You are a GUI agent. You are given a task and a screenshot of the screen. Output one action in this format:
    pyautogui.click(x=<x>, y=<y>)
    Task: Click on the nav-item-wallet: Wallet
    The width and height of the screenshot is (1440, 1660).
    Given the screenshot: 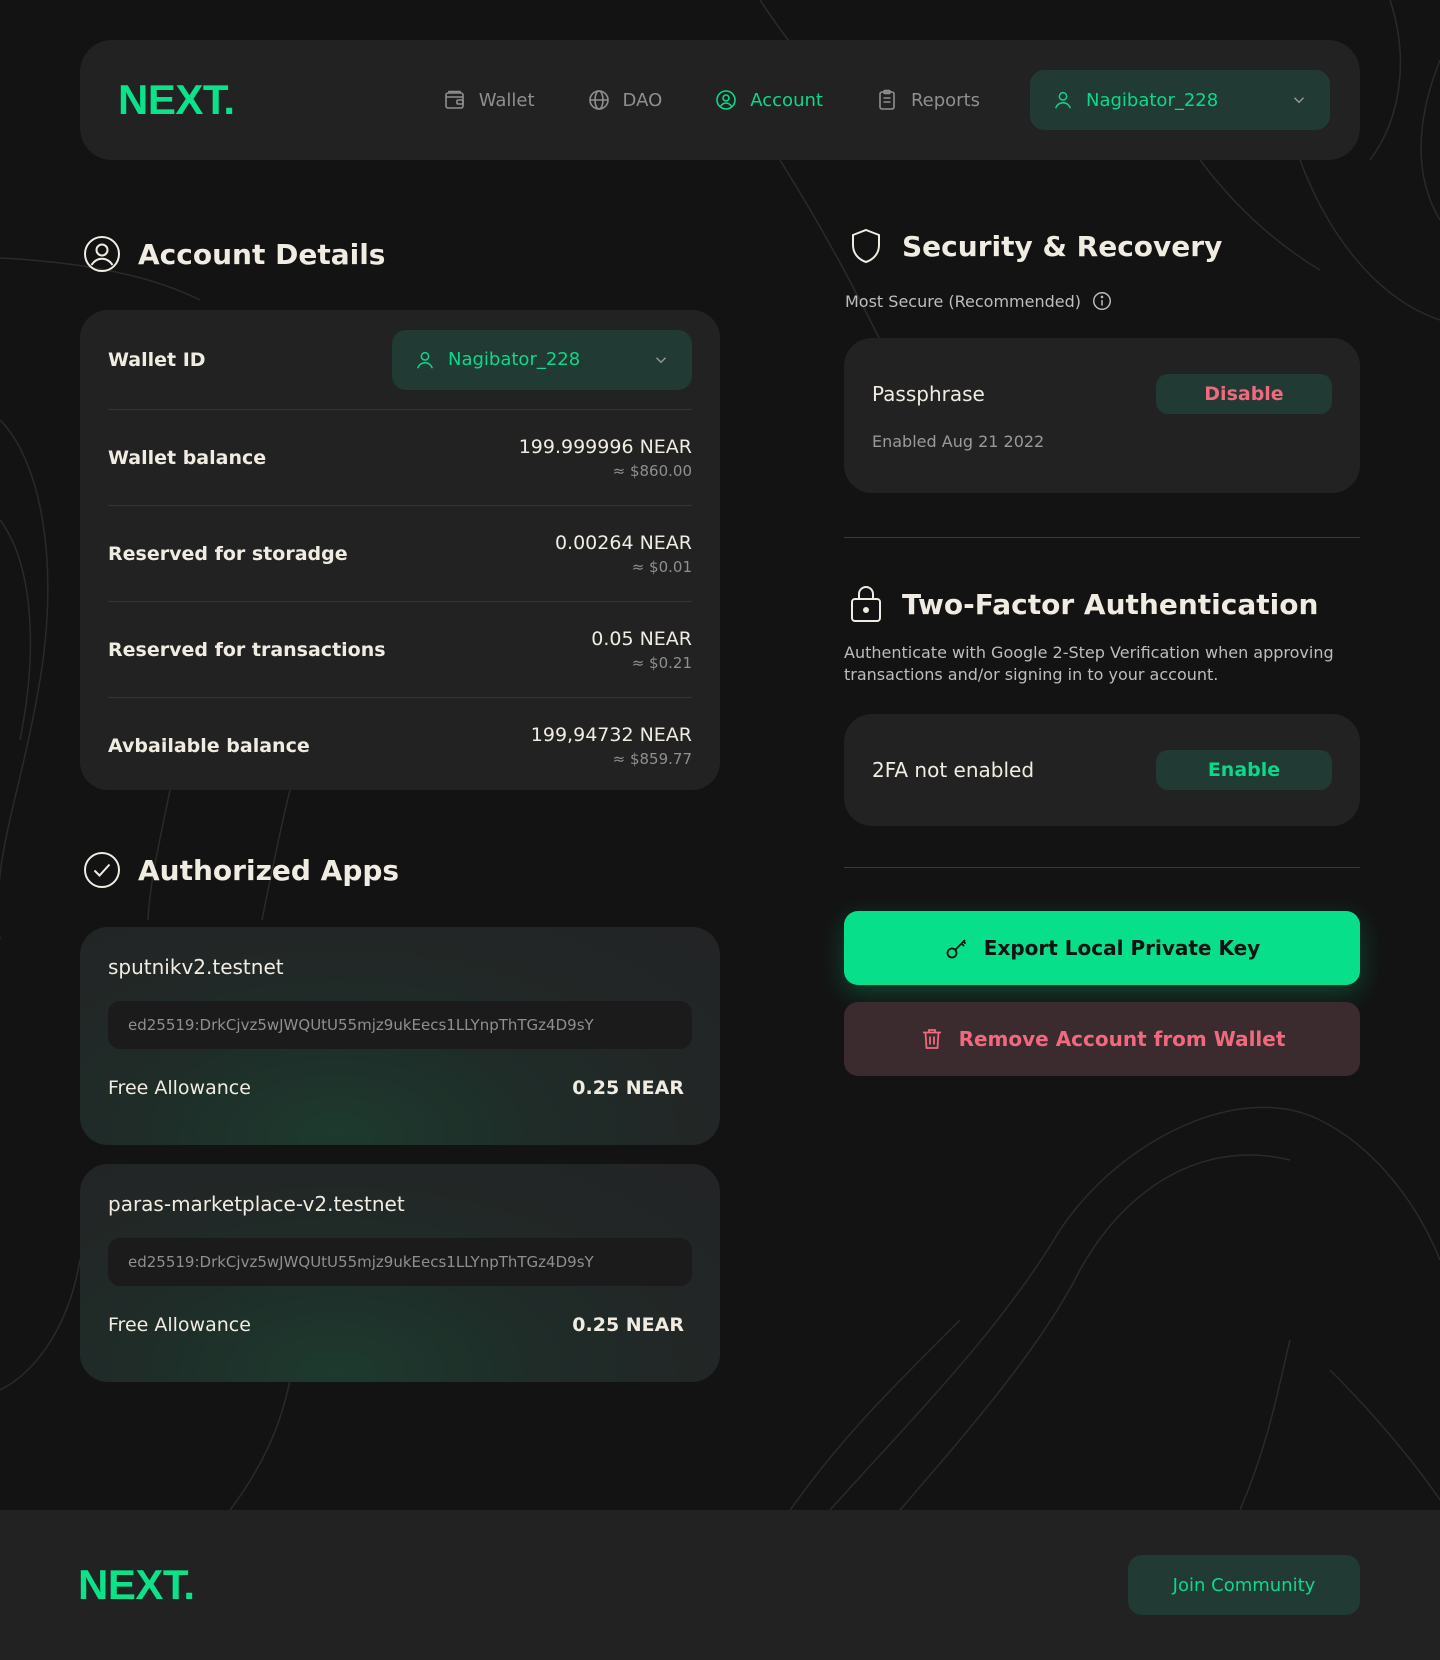 What is the action you would take?
    pyautogui.click(x=489, y=100)
    